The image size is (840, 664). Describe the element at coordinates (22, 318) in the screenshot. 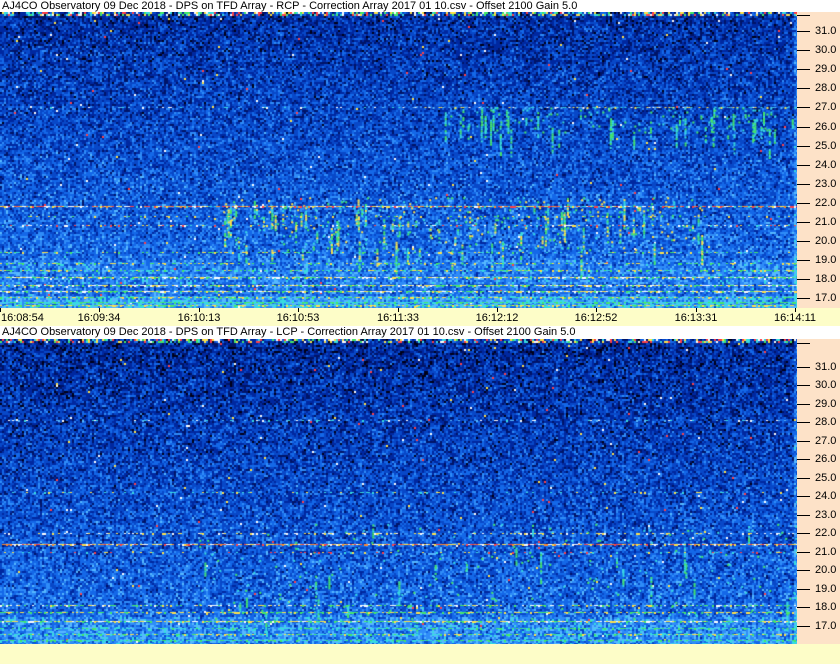

I see `time-tick-label: 16:08:54` at that location.